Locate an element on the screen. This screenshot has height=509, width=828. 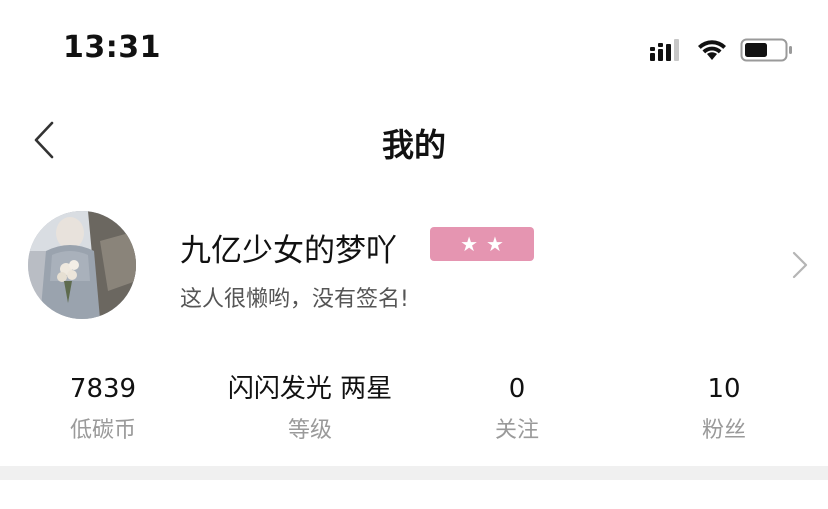
stat-label: 低碳币 is located at coordinates (103, 430).